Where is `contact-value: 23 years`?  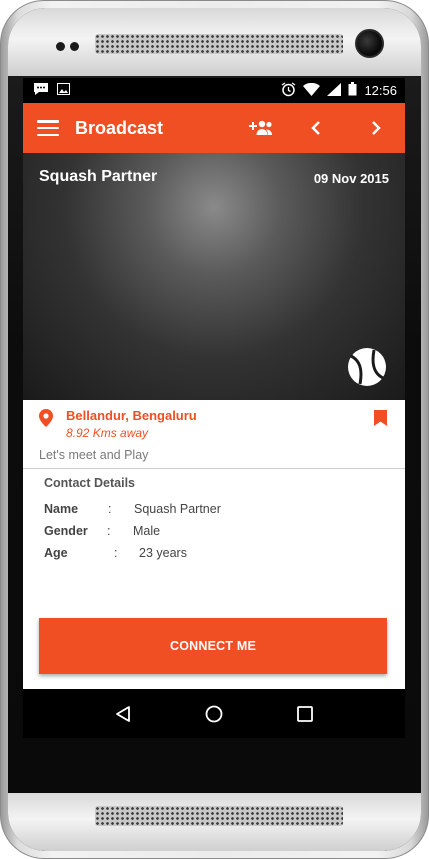 contact-value: 23 years is located at coordinates (163, 553).